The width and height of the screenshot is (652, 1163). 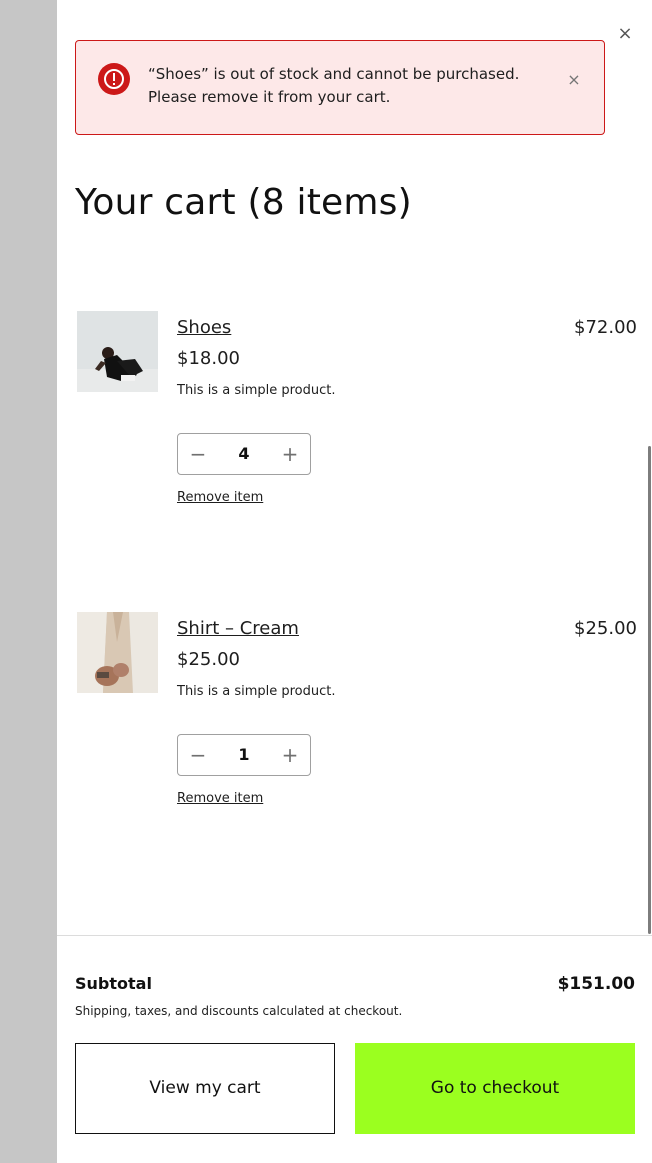 I want to click on quantity-input: 1, so click(x=244, y=755).